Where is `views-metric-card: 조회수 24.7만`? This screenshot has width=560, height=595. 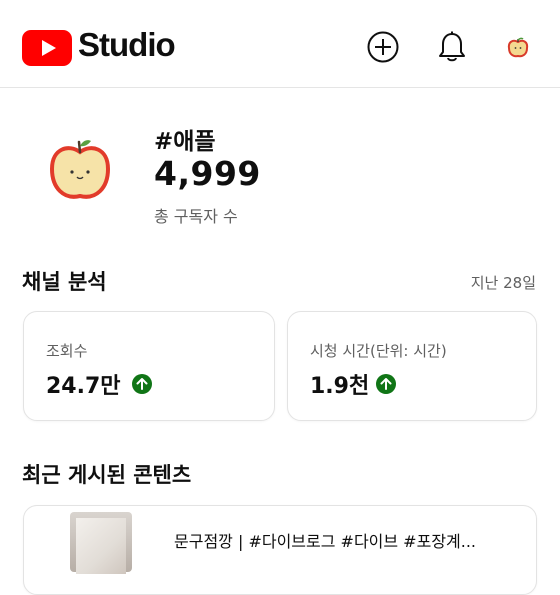
views-metric-card: 조회수 24.7만 is located at coordinates (149, 366).